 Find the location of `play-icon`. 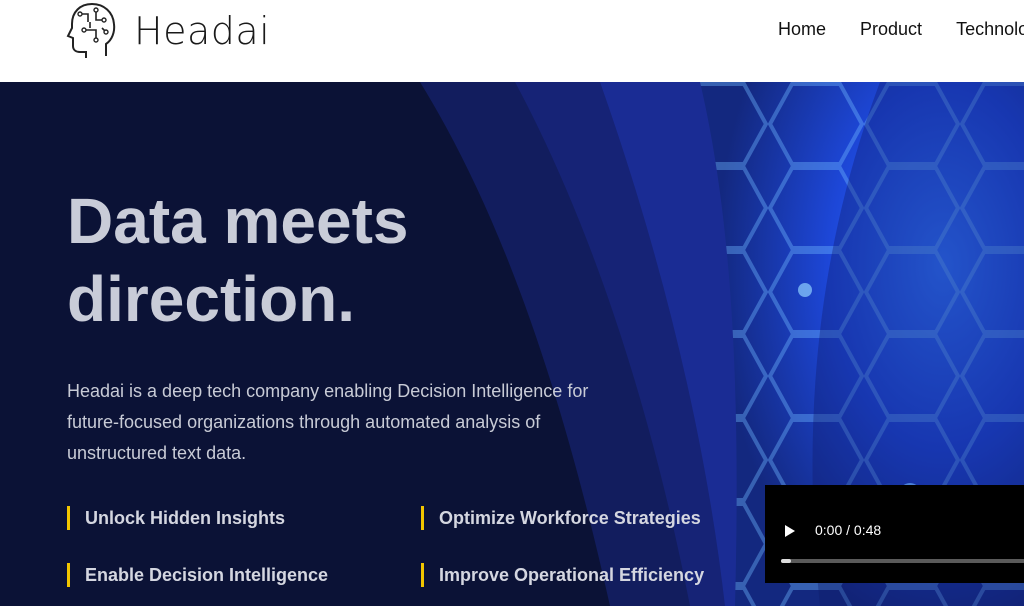

play-icon is located at coordinates (790, 531).